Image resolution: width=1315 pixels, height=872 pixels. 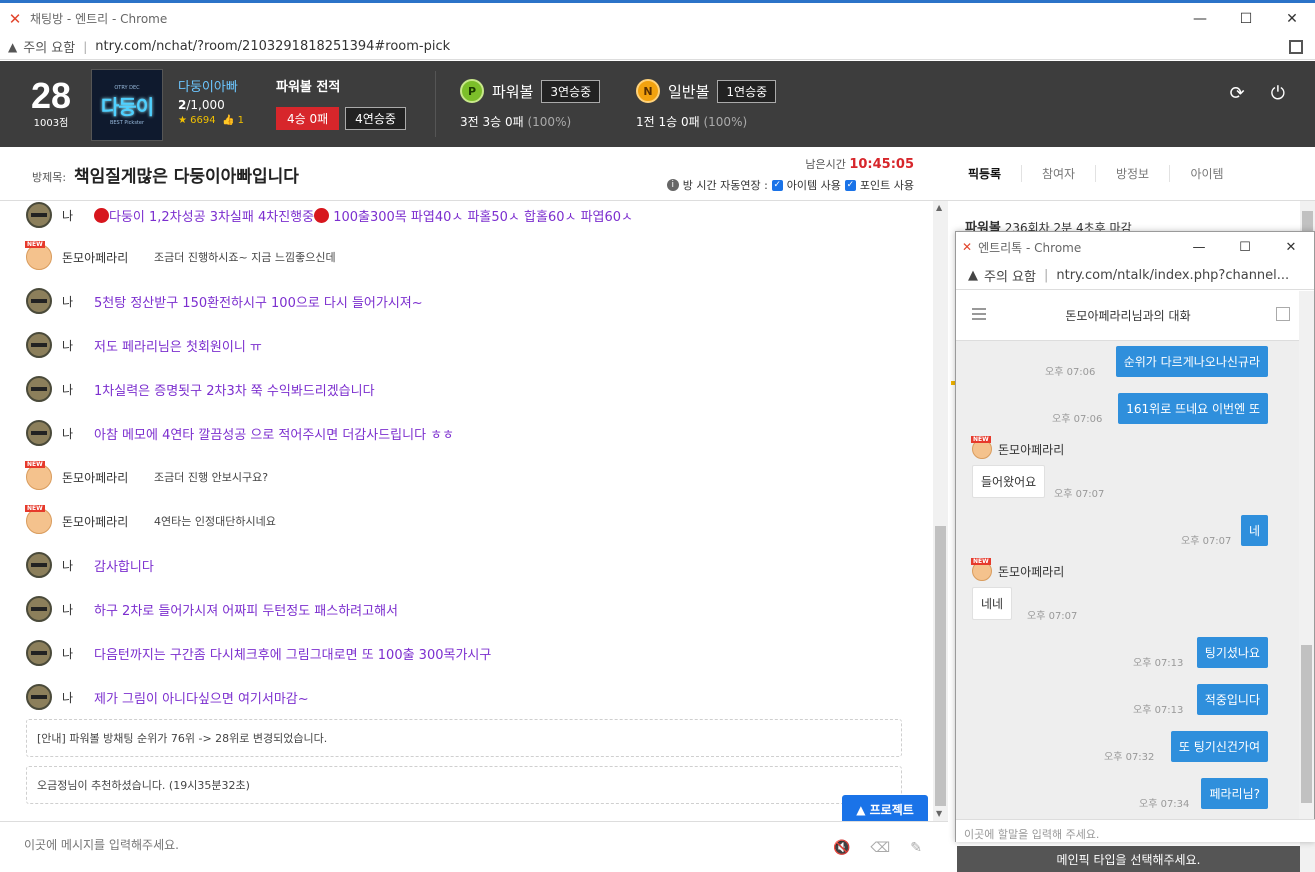 What do you see at coordinates (1133, 173) in the screenshot?
I see `tab-room-info: 방정보` at bounding box center [1133, 173].